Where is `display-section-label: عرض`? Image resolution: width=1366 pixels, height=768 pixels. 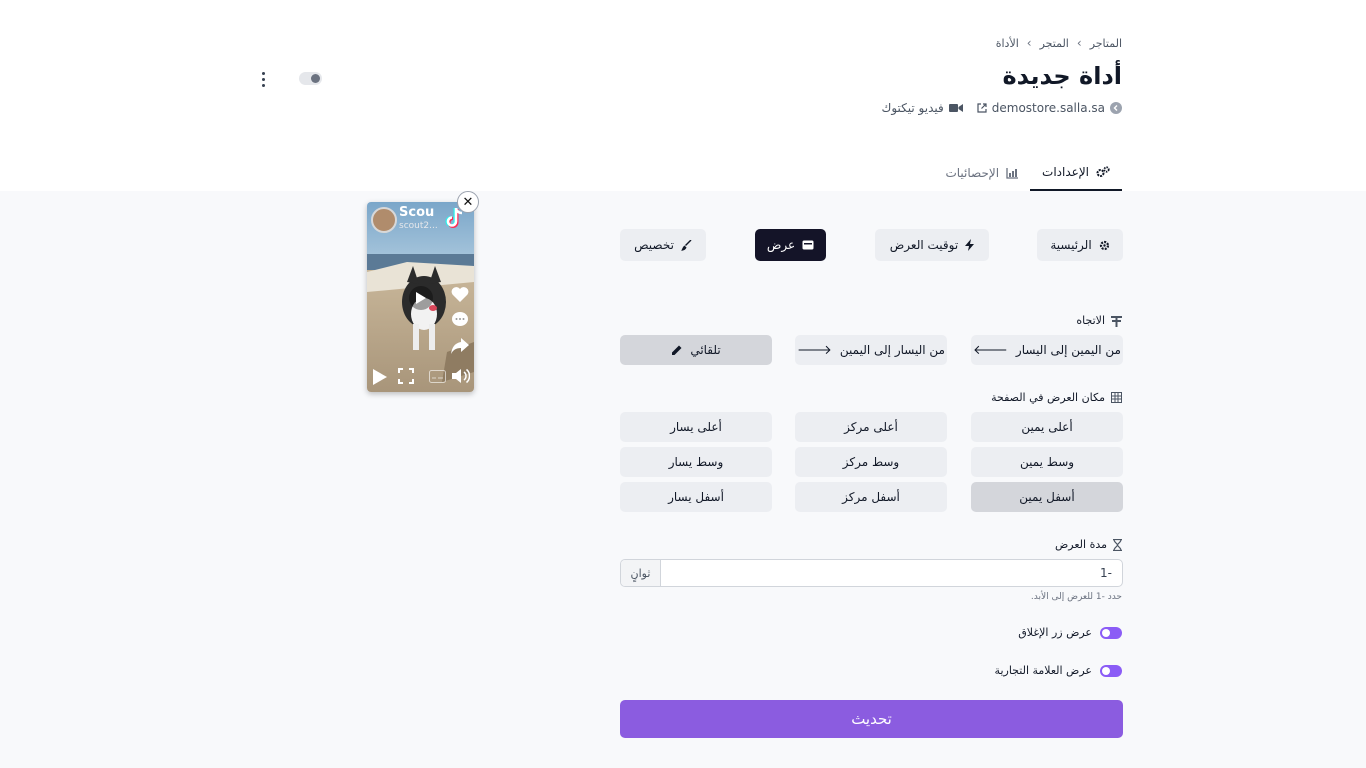 display-section-label: عرض is located at coordinates (781, 245).